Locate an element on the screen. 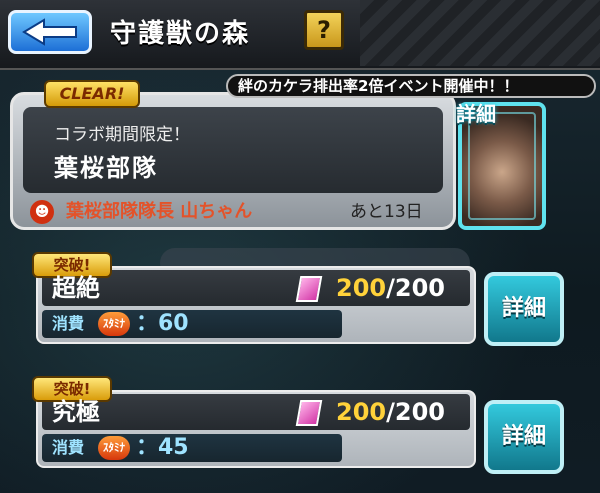 This screenshot has width=600, height=493. page-title: 守護獣の森 is located at coordinates (180, 34).